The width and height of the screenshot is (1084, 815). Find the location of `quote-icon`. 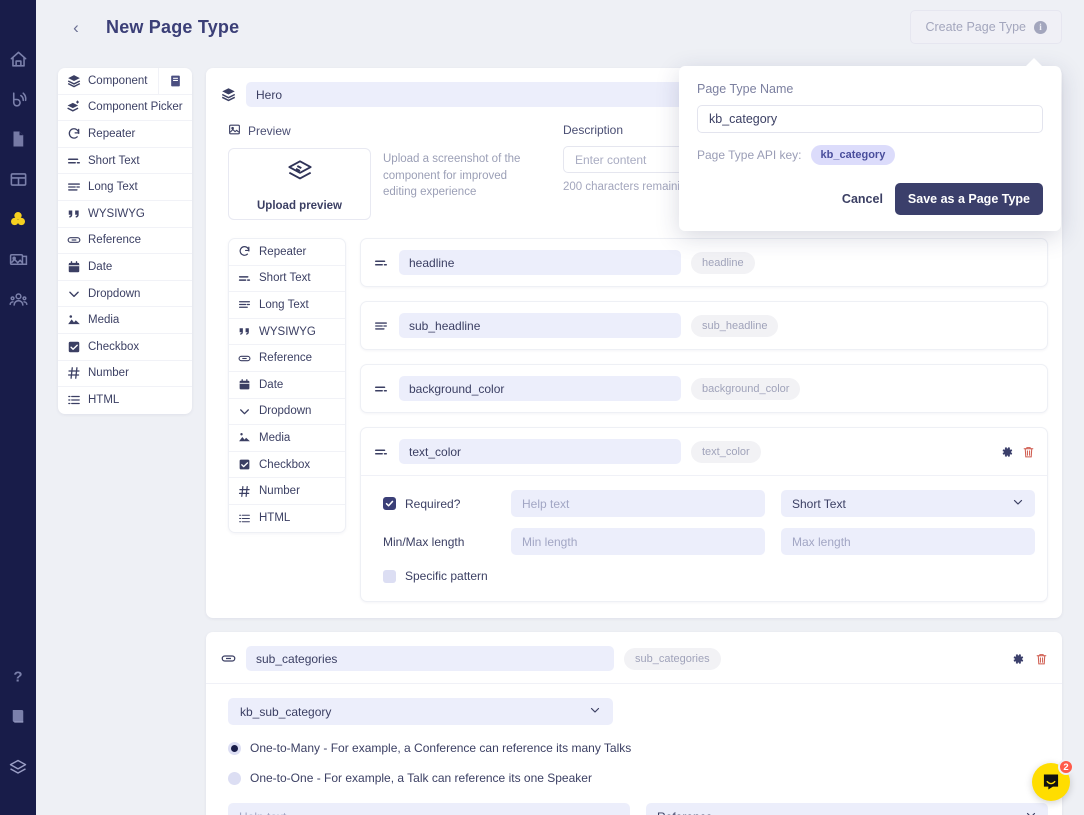

quote-icon is located at coordinates (244, 331).